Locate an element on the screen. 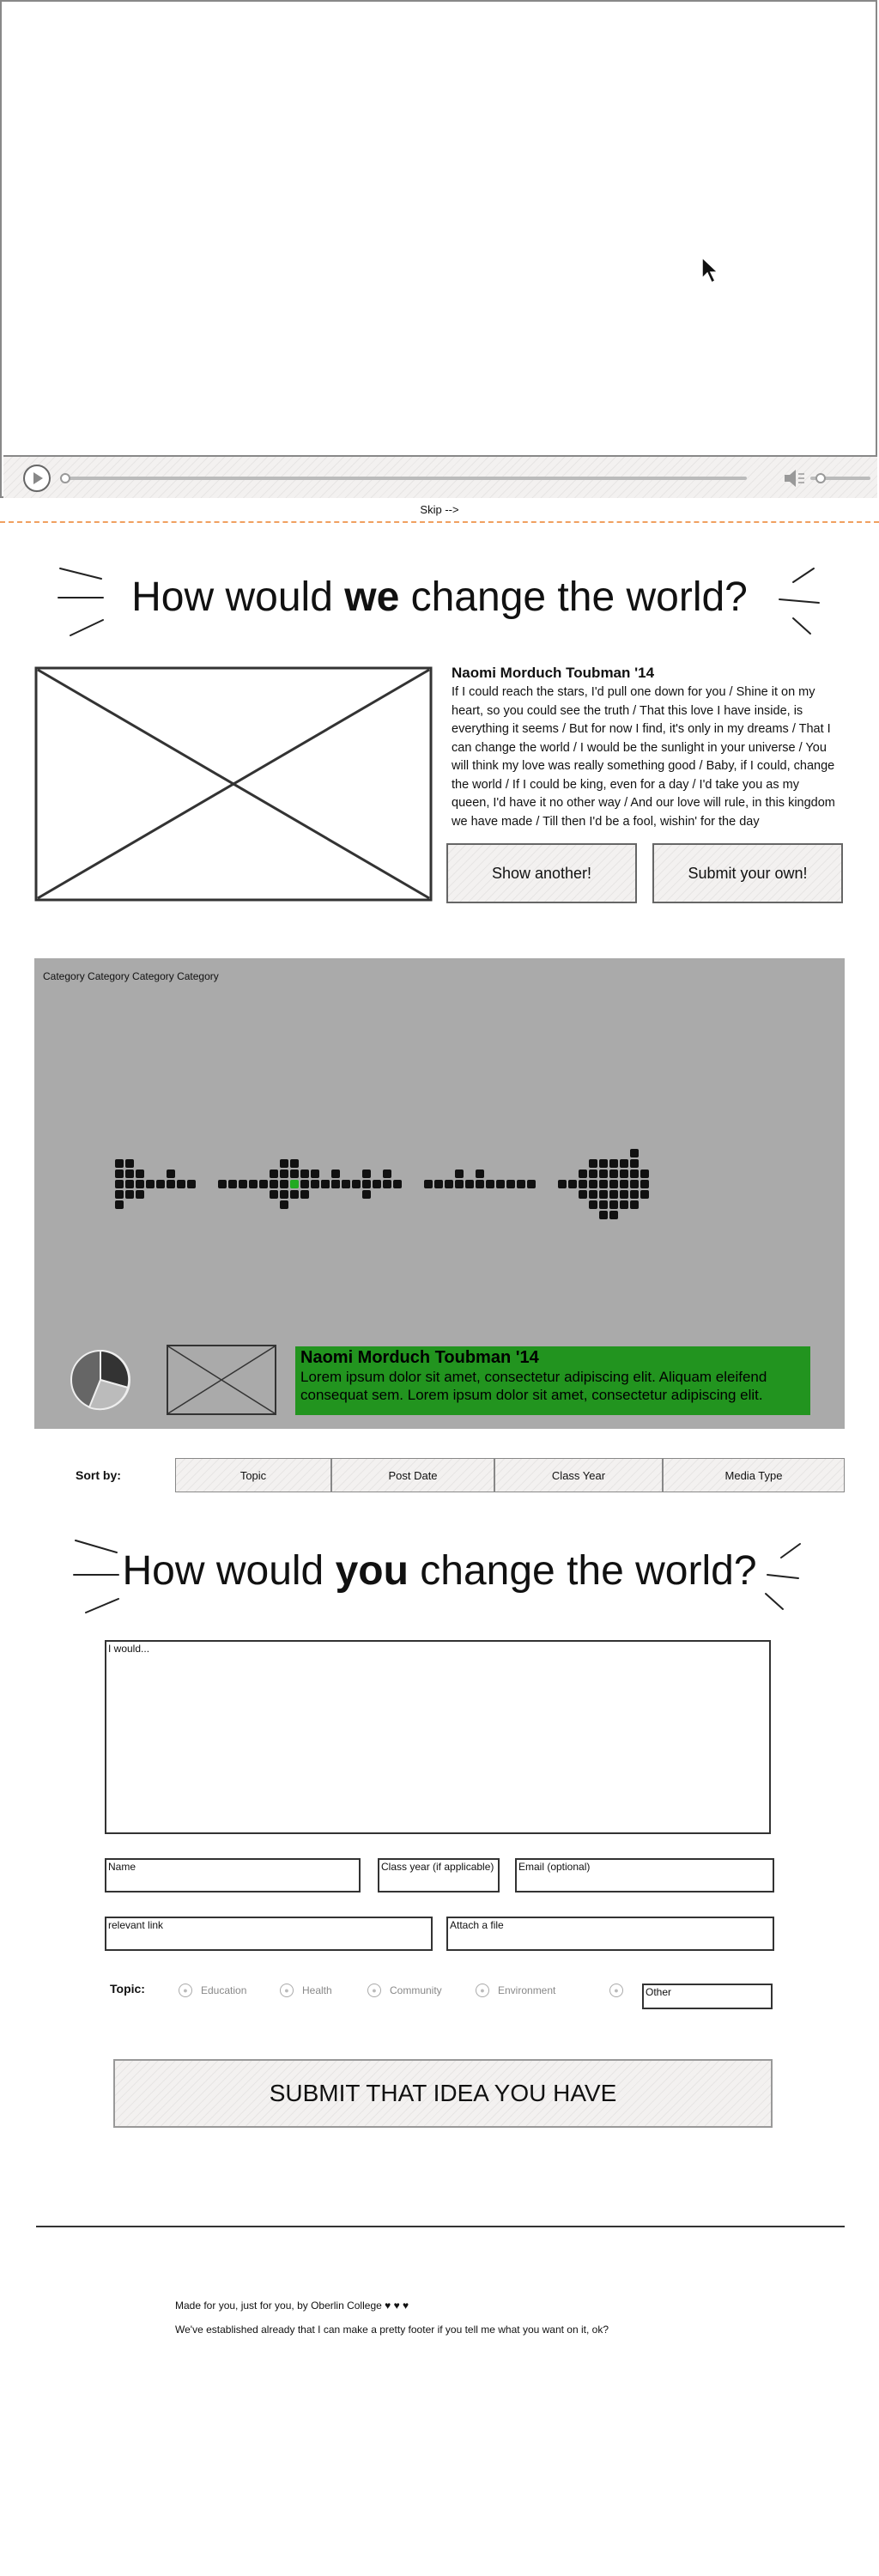 The height and width of the screenshot is (2576, 879). volume-icon is located at coordinates (794, 478).